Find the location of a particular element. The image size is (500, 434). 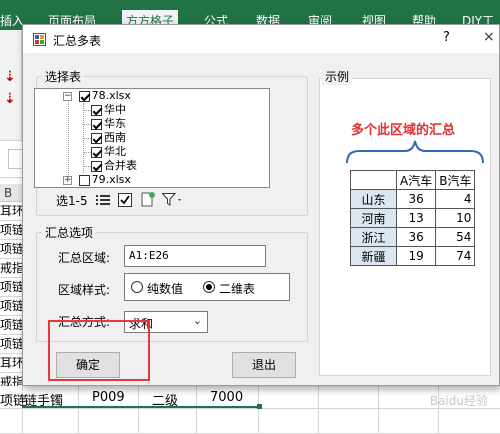

list-icon is located at coordinates (103, 200).